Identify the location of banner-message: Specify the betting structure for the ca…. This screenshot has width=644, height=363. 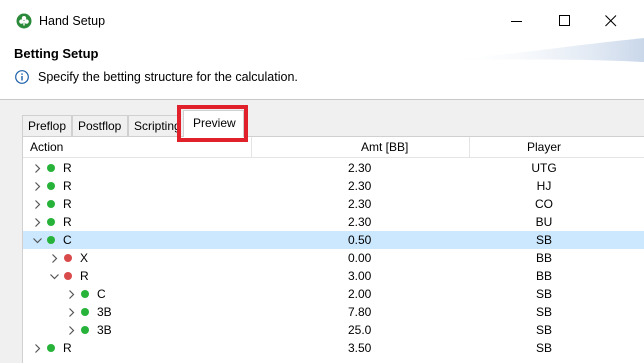
(168, 77).